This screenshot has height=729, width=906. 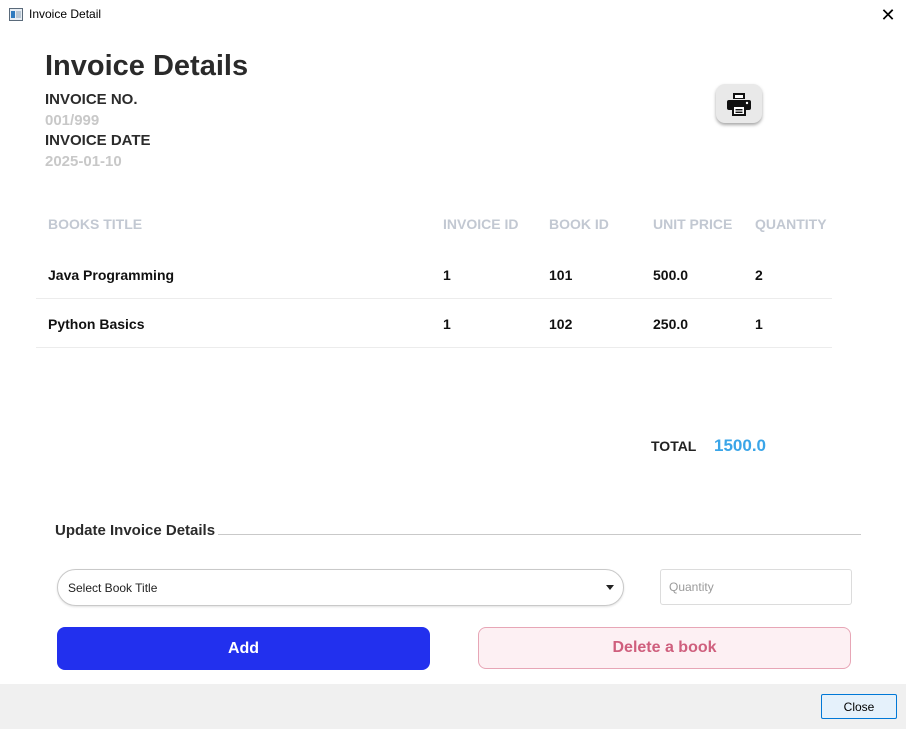 I want to click on column-header-books-title: BOOKS TITLE, so click(x=95, y=224).